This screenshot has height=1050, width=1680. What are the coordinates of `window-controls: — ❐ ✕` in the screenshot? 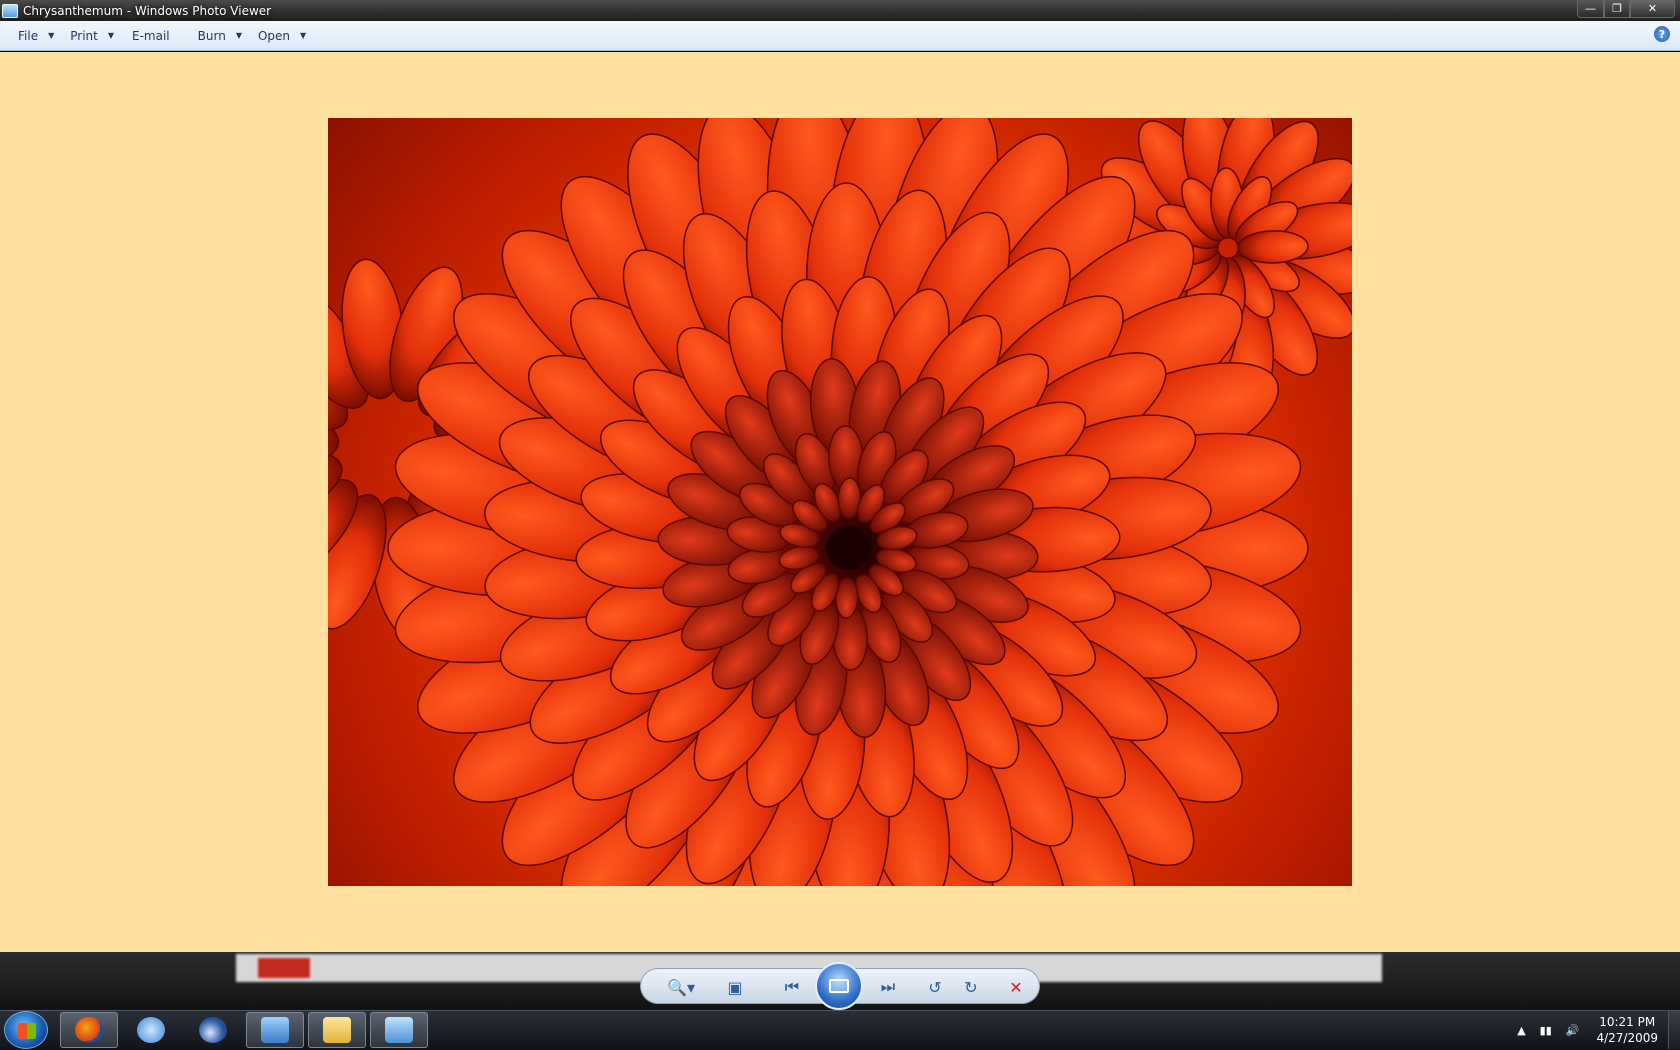 It's located at (1626, 9).